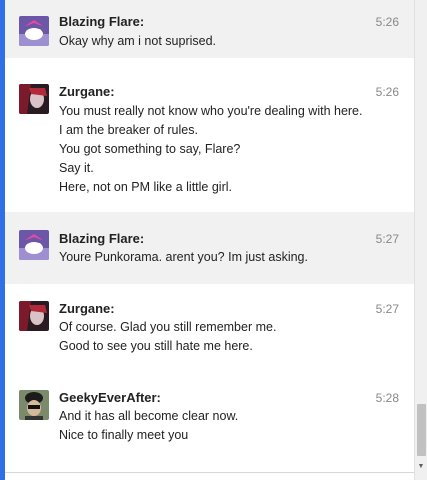 This screenshot has height=480, width=427. Describe the element at coordinates (168, 327) in the screenshot. I see `message-text: Of course. Glad you still remember me.` at that location.